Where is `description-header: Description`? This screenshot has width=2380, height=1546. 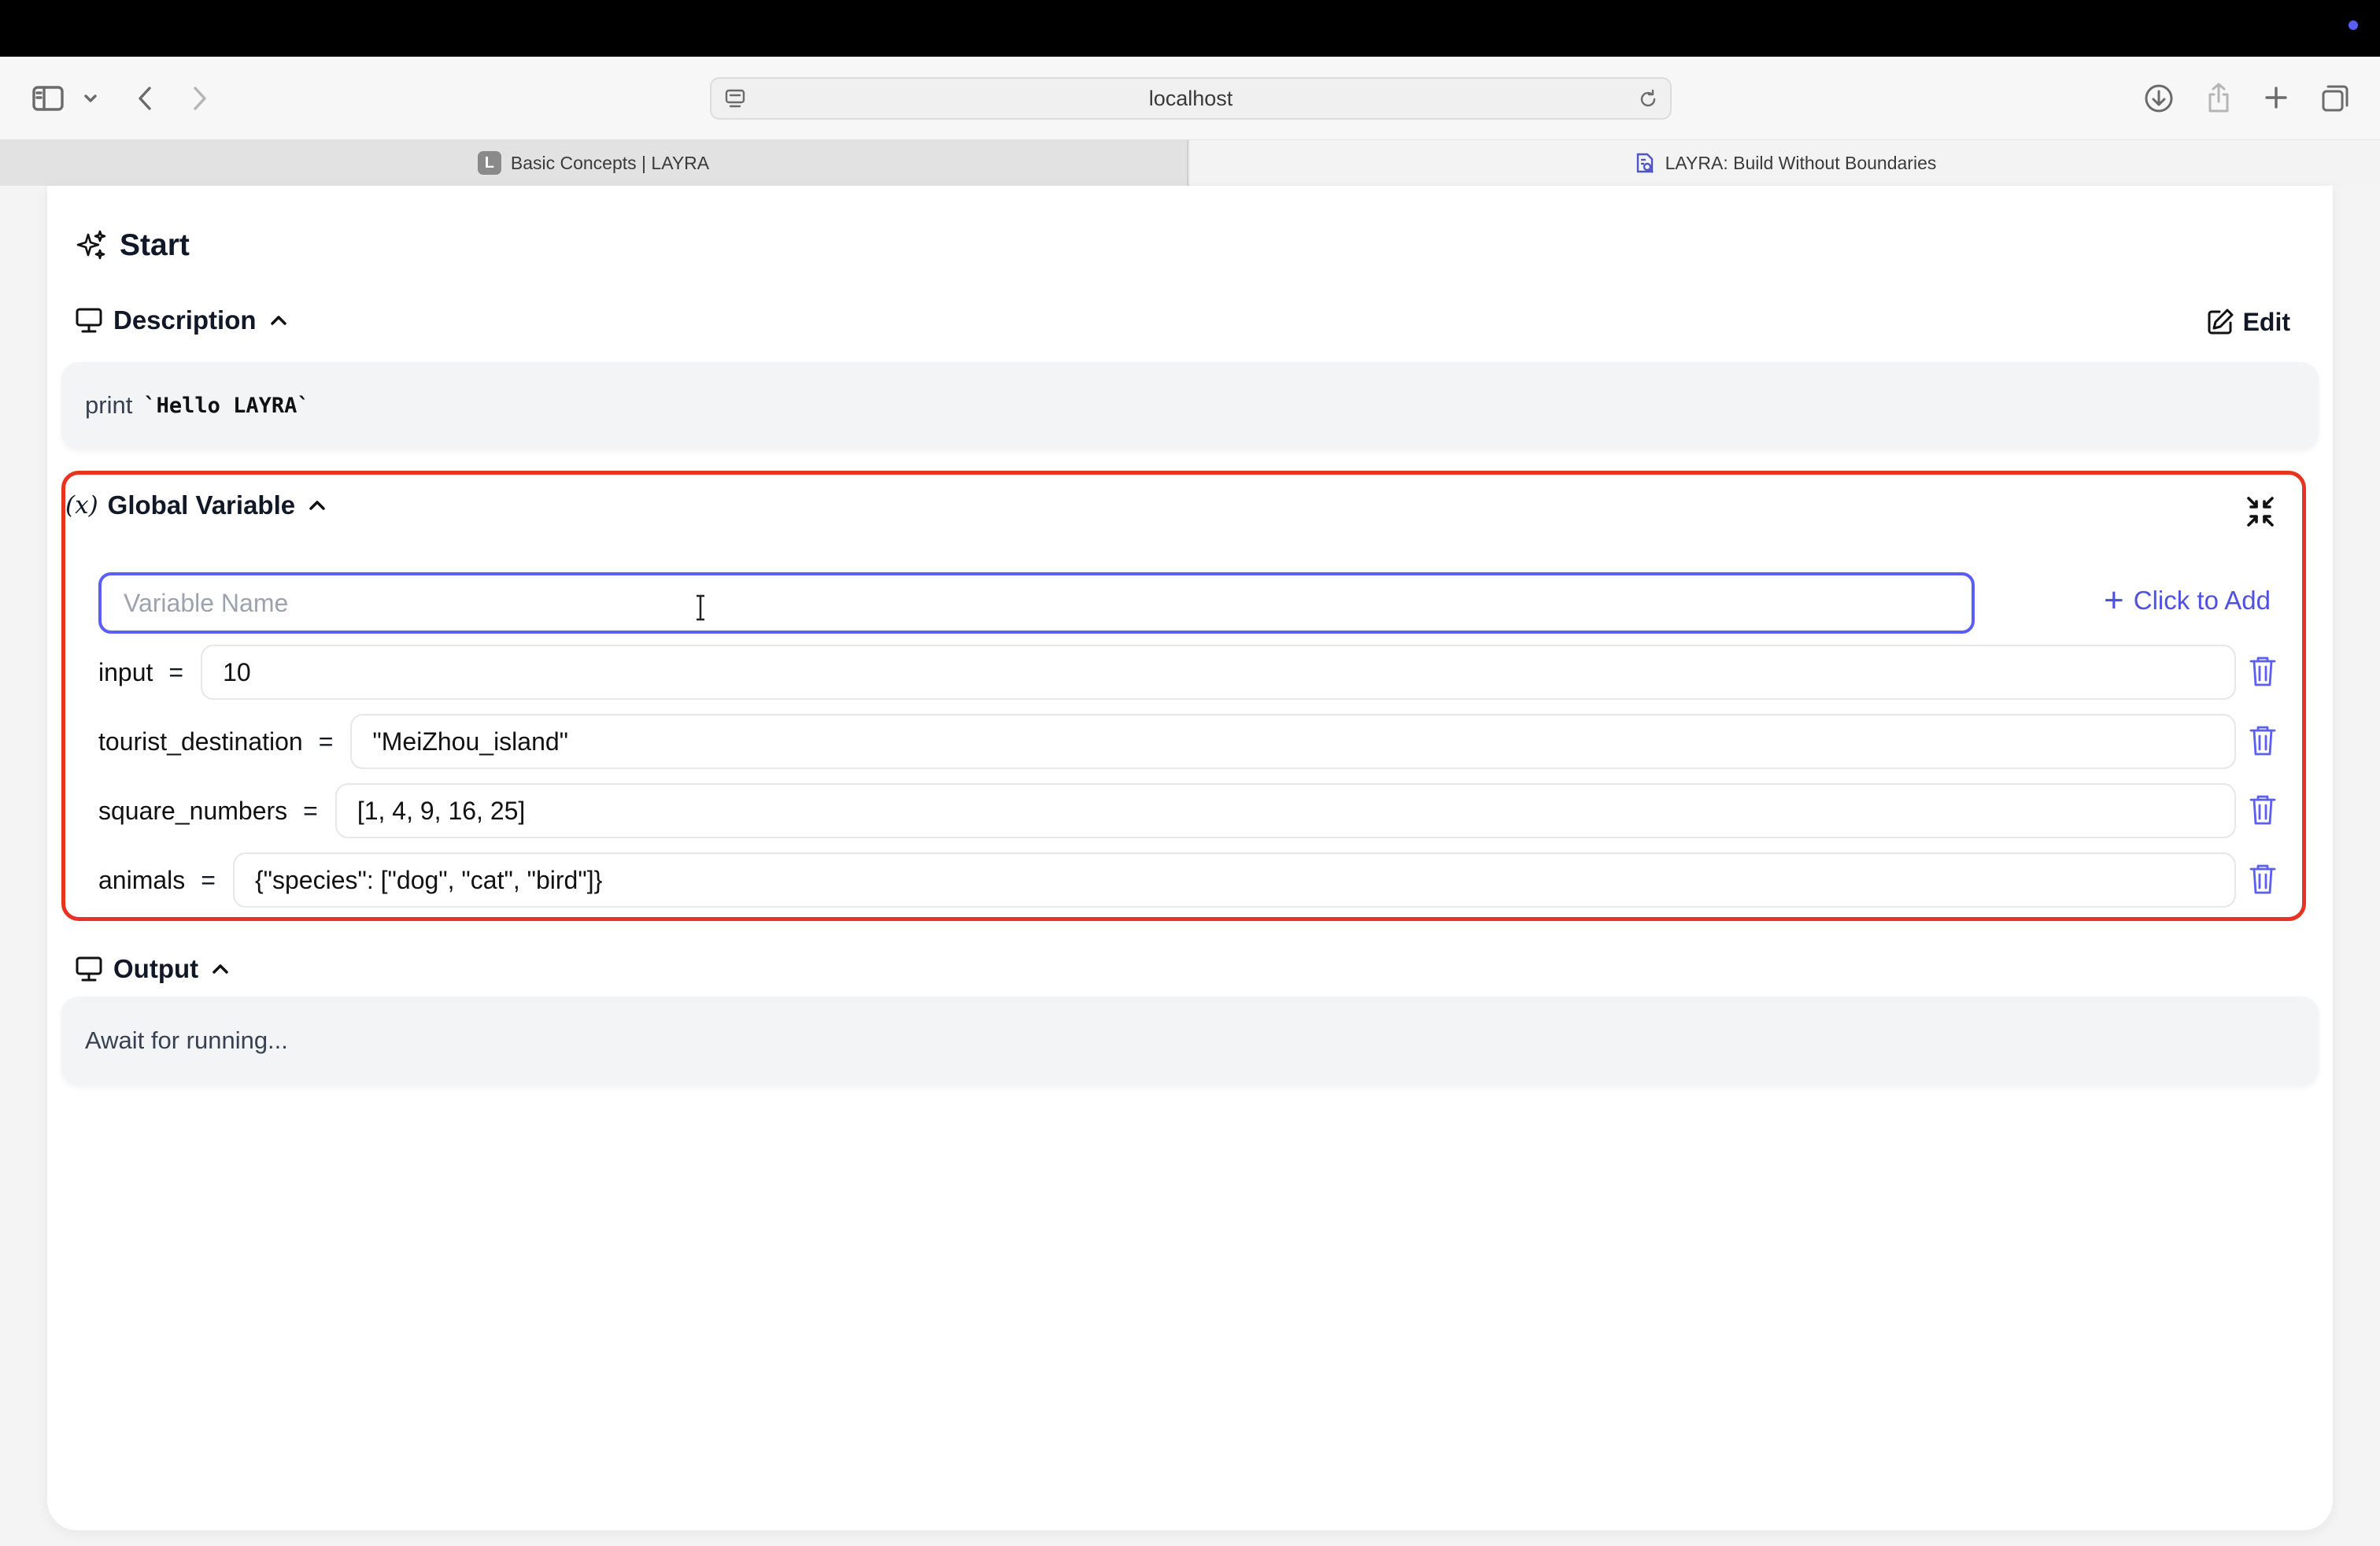 description-header: Description is located at coordinates (182, 320).